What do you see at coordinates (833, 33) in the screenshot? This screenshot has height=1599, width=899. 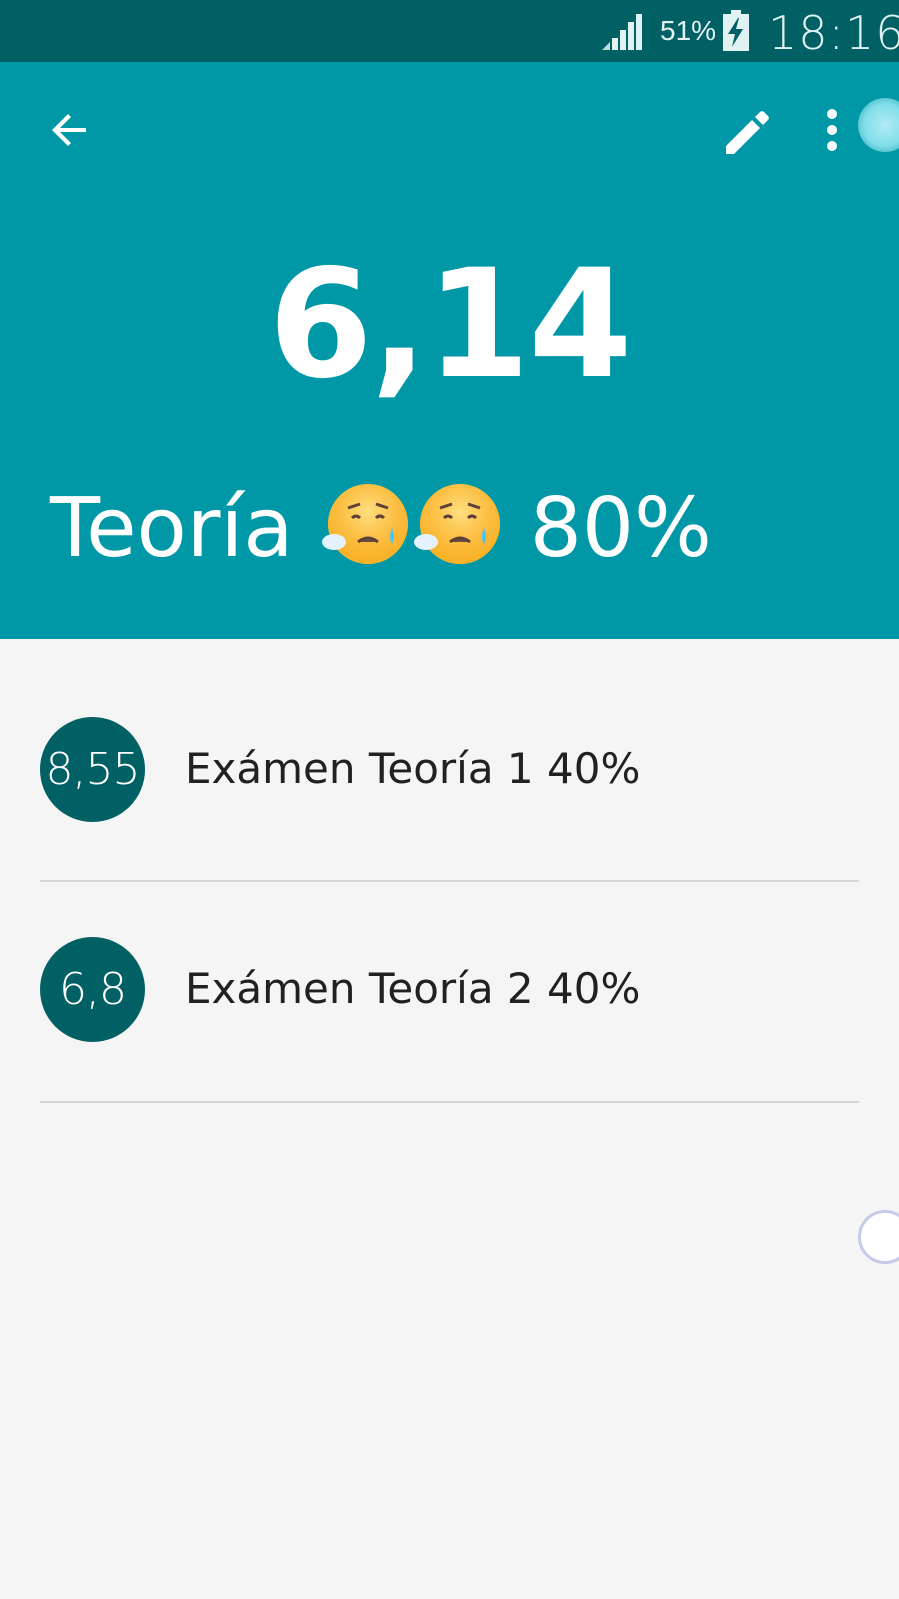 I see `clock: 18:16` at bounding box center [833, 33].